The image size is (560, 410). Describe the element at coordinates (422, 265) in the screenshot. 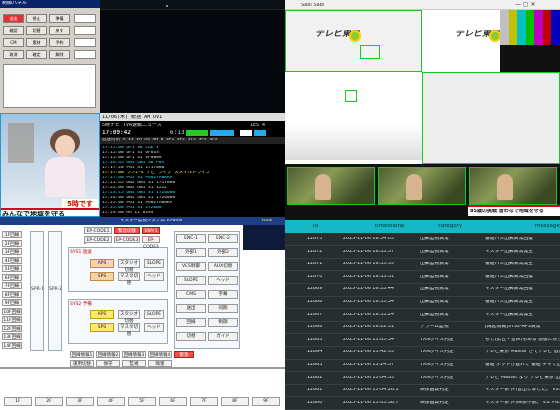

I see `log-row: 12871 2025-11-06 16:33:55 出郵監視異常 番組パス出郵異常発生` at that location.